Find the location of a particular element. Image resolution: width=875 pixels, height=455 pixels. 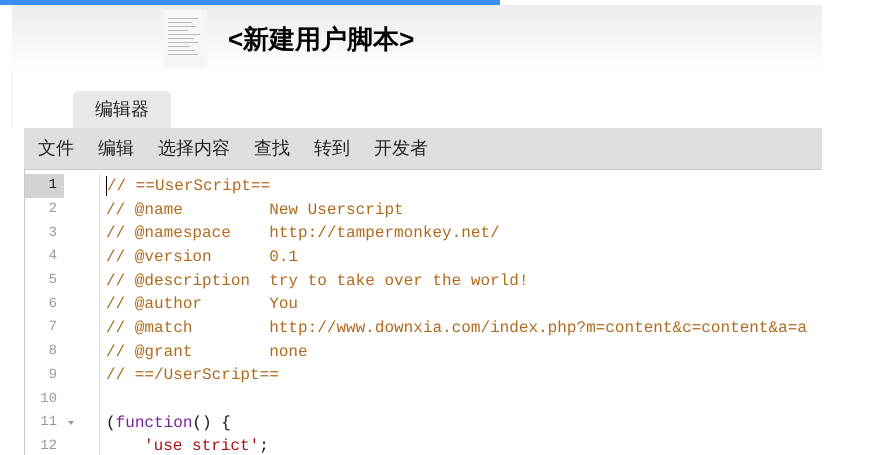

line-number: 12 is located at coordinates (48, 445).